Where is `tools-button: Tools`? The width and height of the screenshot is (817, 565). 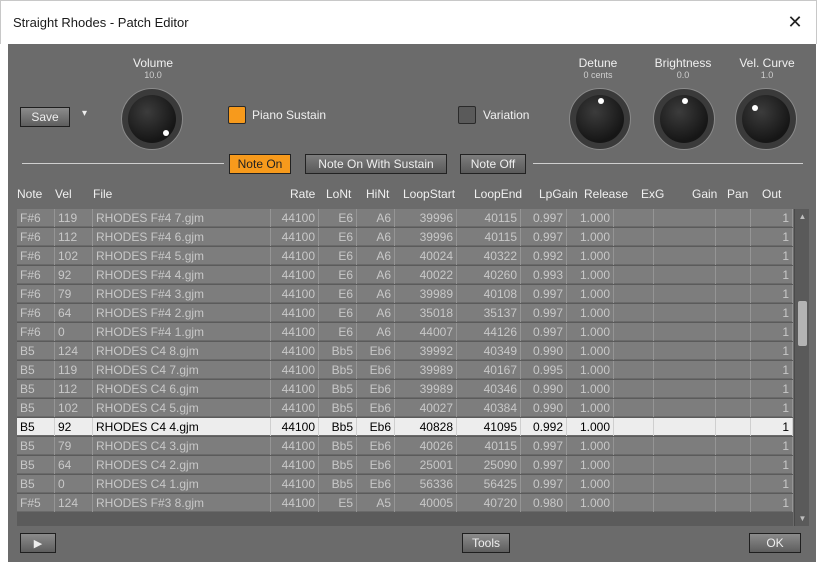
tools-button: Tools is located at coordinates (486, 543).